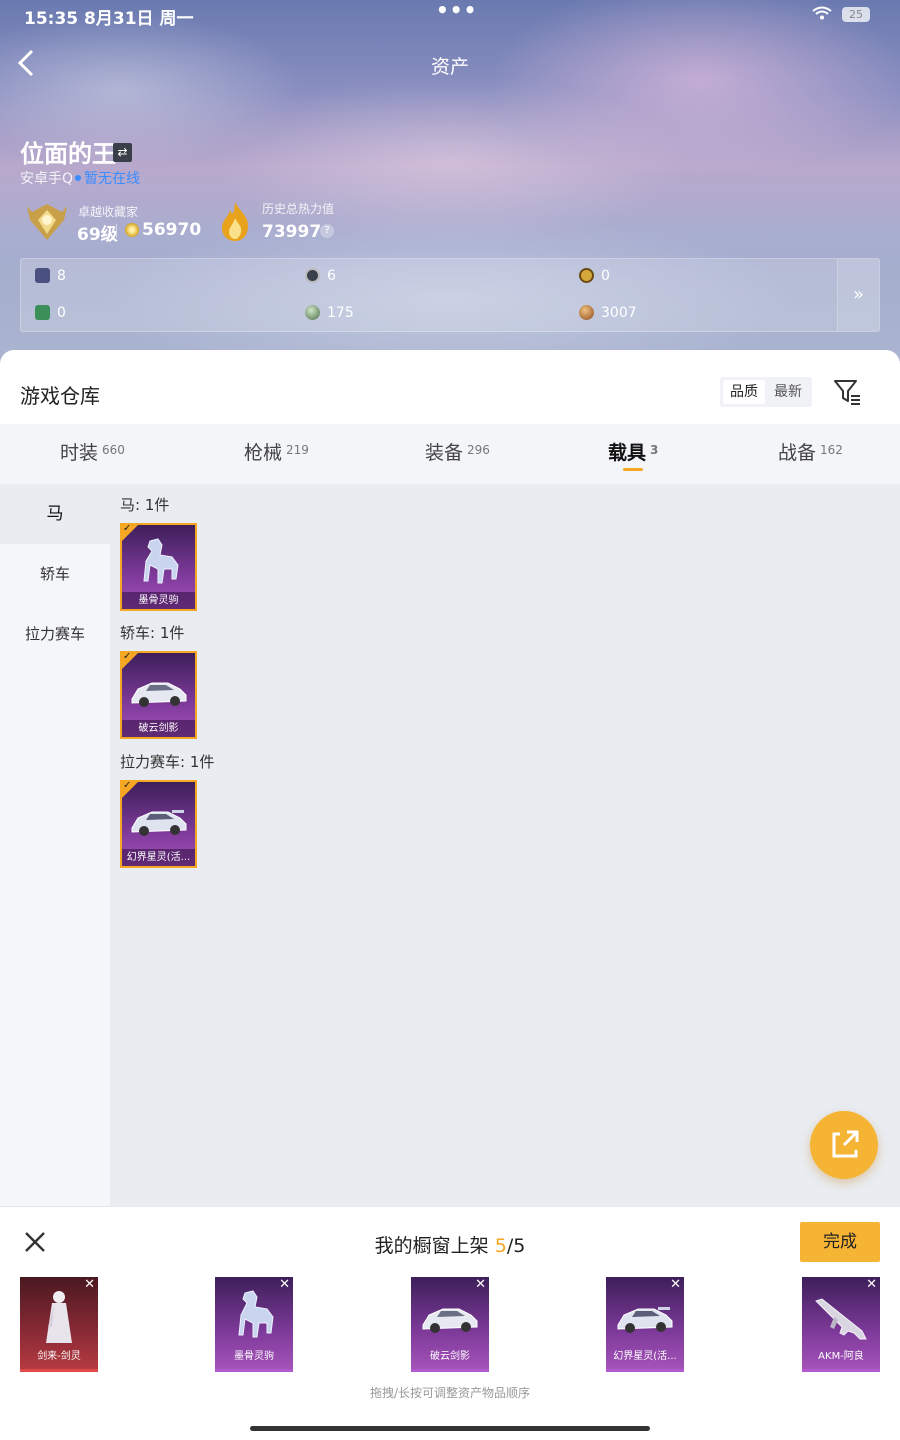 The width and height of the screenshot is (900, 1440). Describe the element at coordinates (109, 19) in the screenshot. I see `status-time: 15:35 8月31日 周一` at that location.